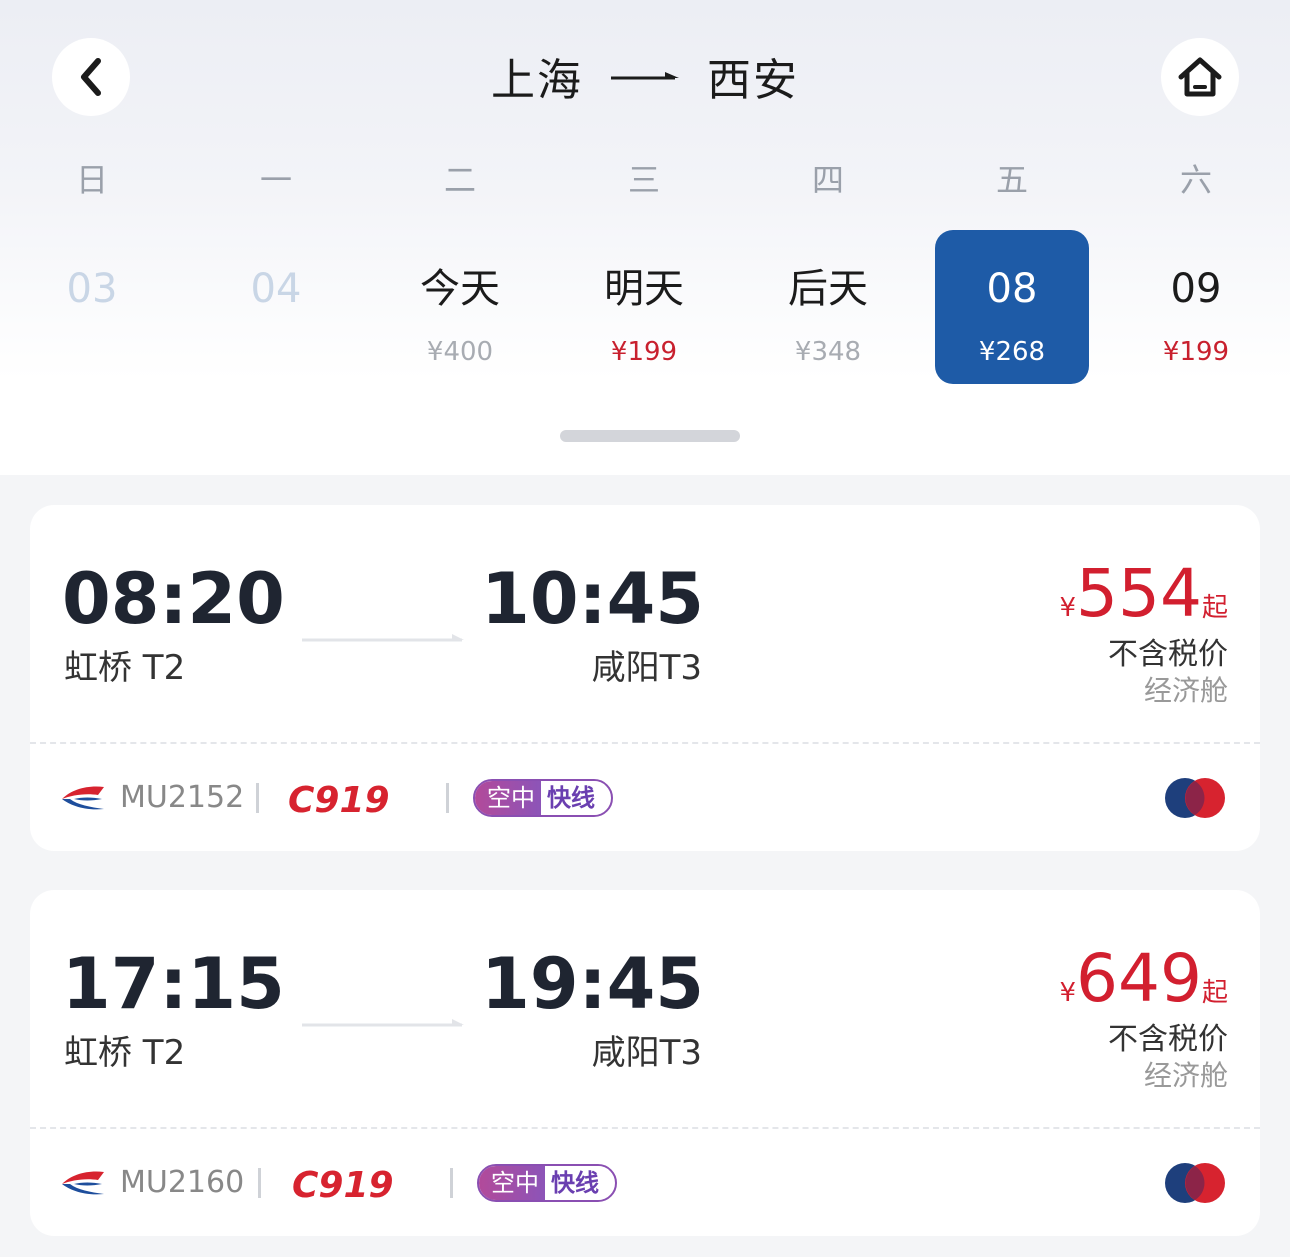  What do you see at coordinates (459, 180) in the screenshot?
I see `weekday-label: 二` at bounding box center [459, 180].